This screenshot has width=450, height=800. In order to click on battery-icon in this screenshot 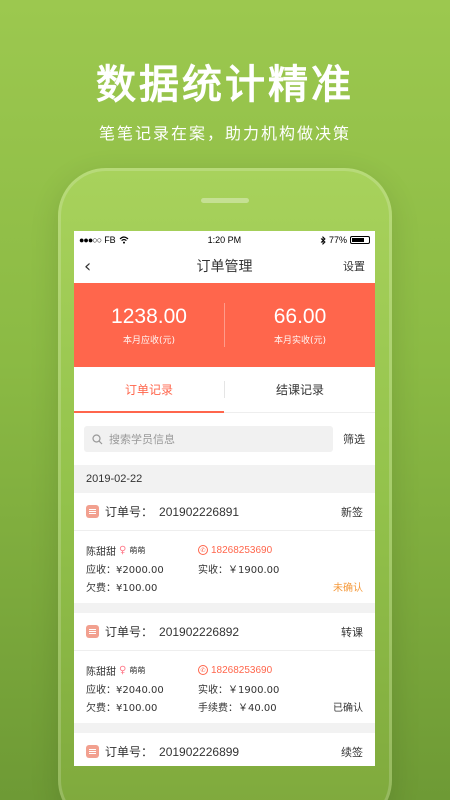, I will do `click(360, 240)`.